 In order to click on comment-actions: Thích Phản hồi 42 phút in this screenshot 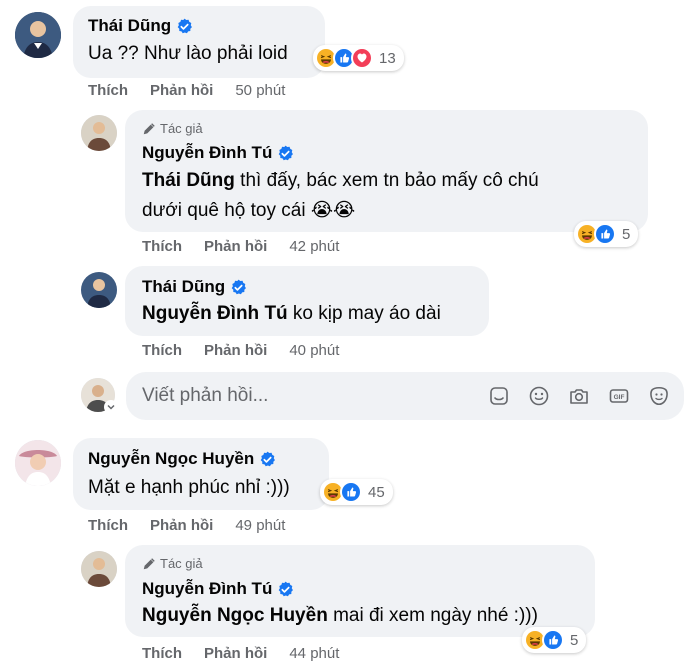, I will do `click(240, 246)`.